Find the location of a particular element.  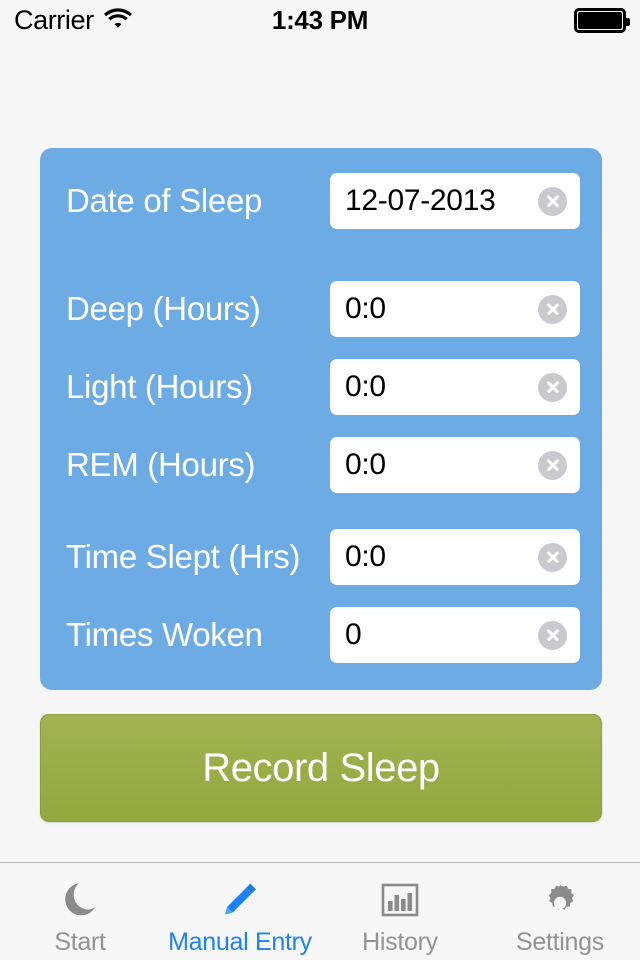

record-sleep-button: Record Sleep is located at coordinates (321, 768).